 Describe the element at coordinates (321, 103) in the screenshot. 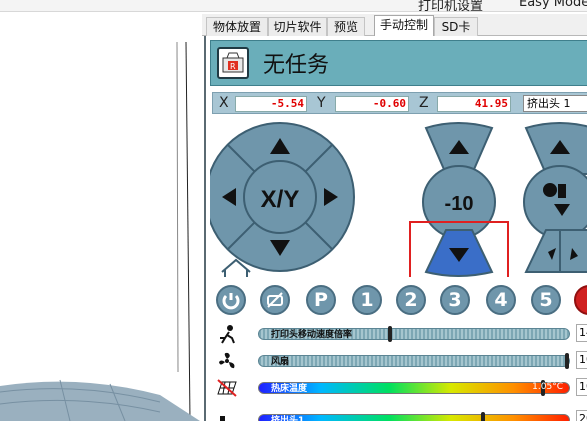

I see `y-label: Y` at that location.